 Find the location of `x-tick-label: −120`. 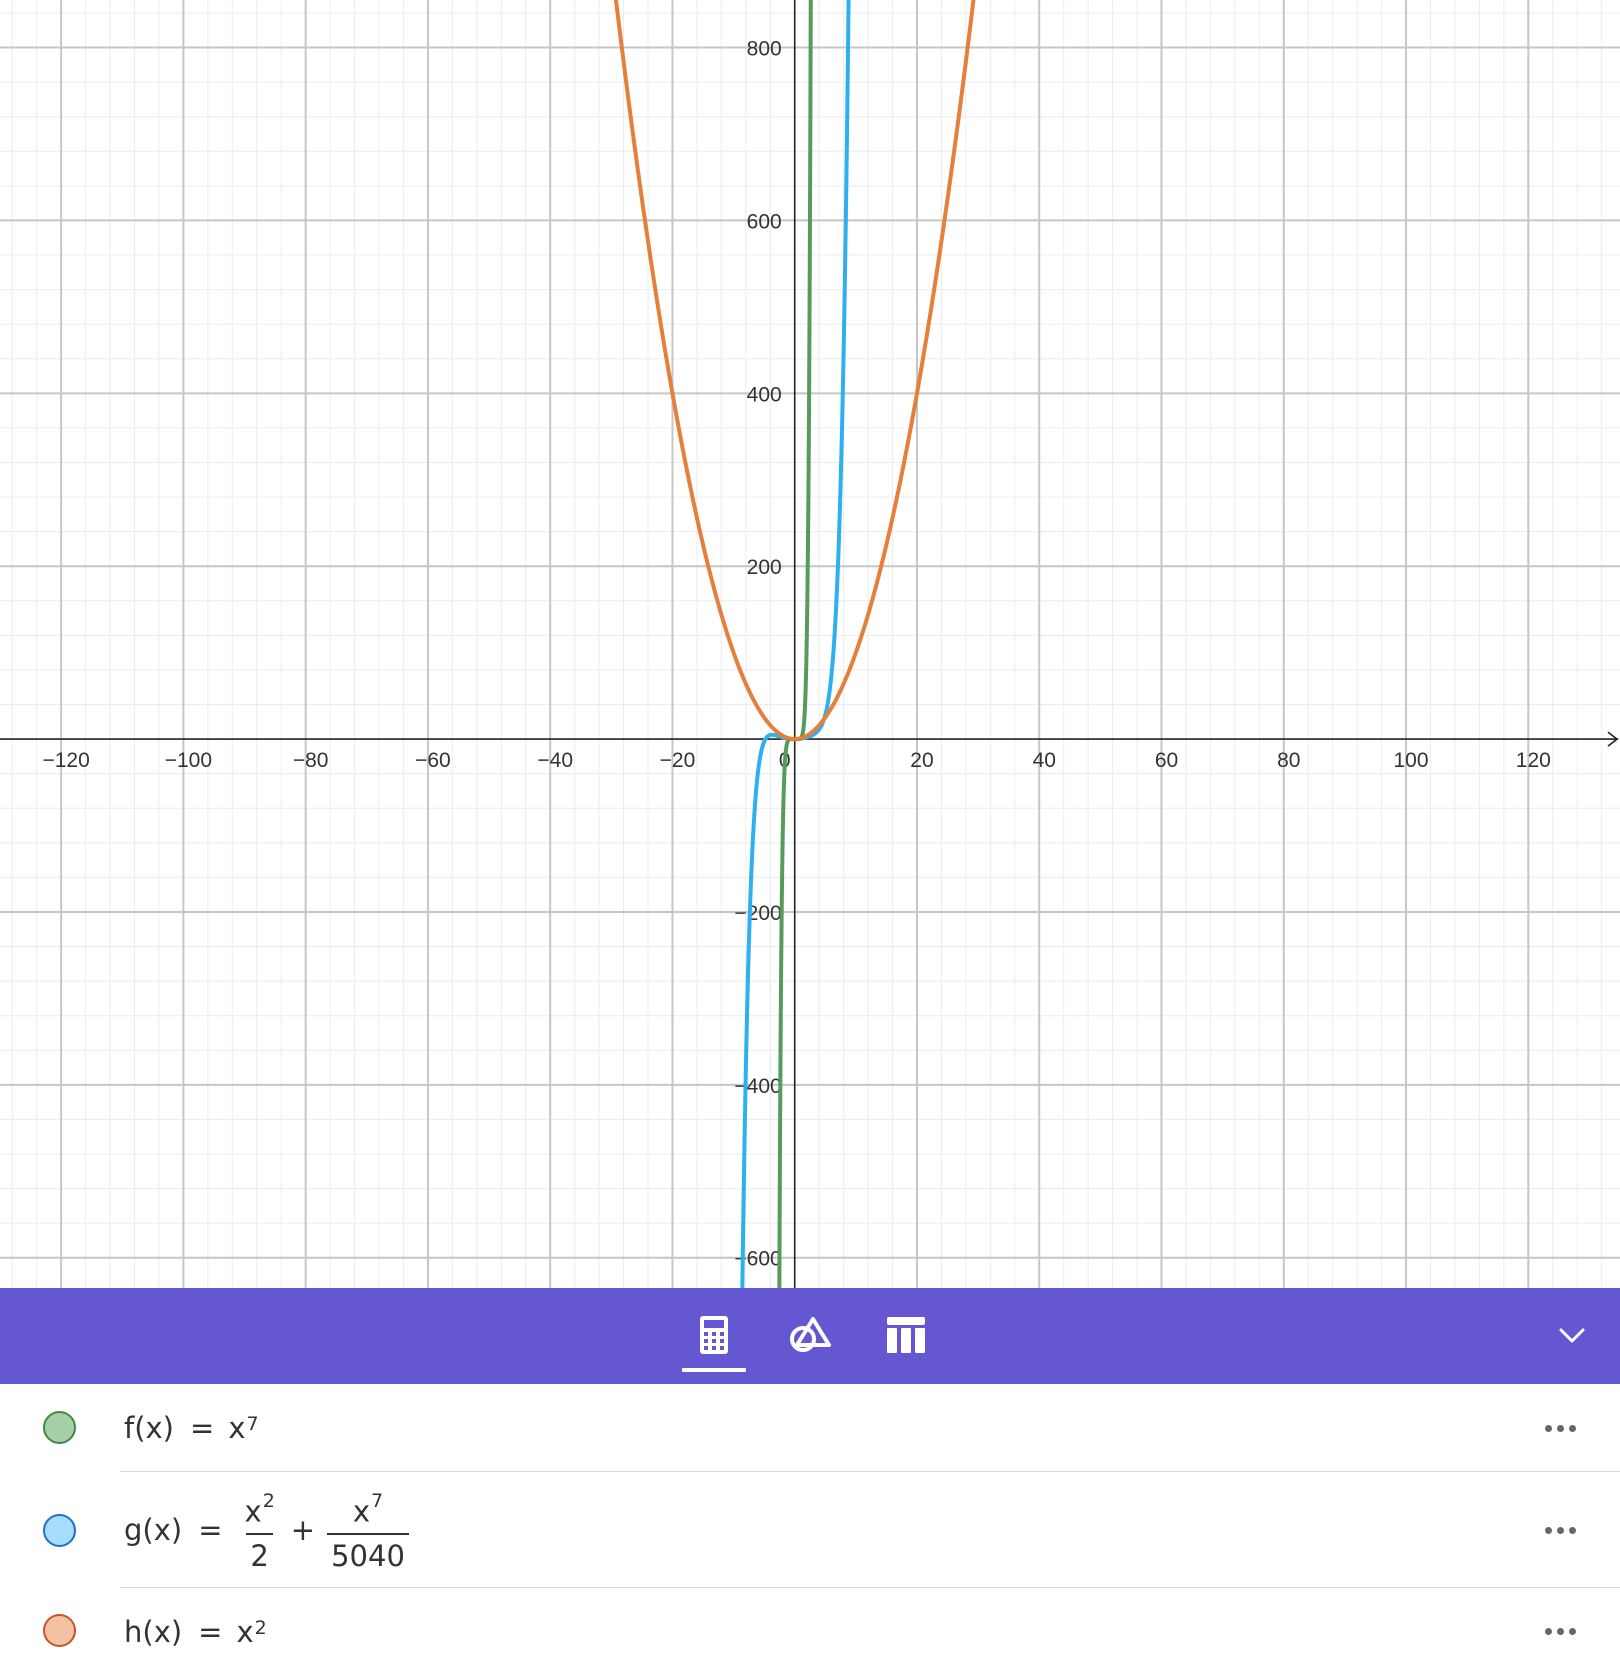

x-tick-label: −120 is located at coordinates (65, 760).